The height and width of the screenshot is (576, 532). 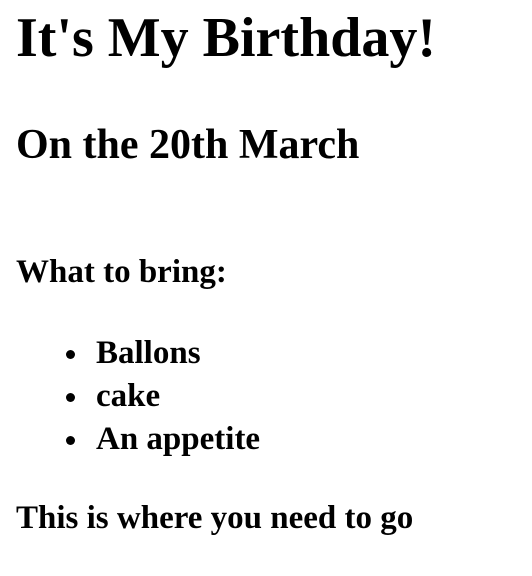 I want to click on list-item: Ballons, so click(x=163, y=353).